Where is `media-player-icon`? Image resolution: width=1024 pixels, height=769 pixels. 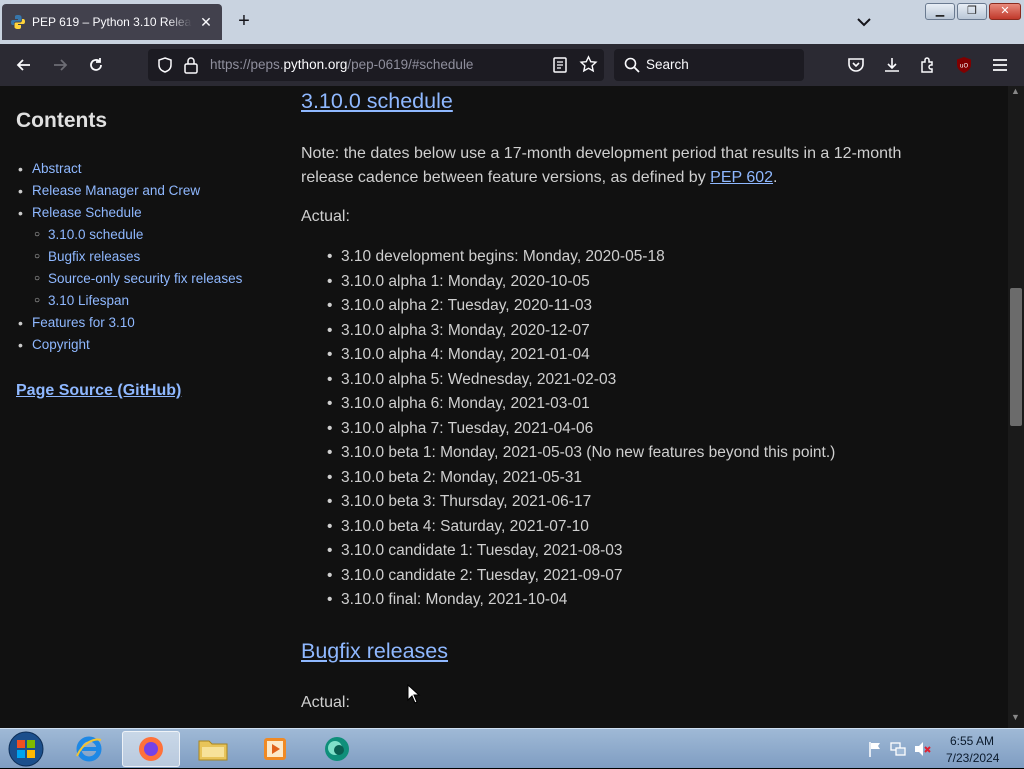 media-player-icon is located at coordinates (275, 749).